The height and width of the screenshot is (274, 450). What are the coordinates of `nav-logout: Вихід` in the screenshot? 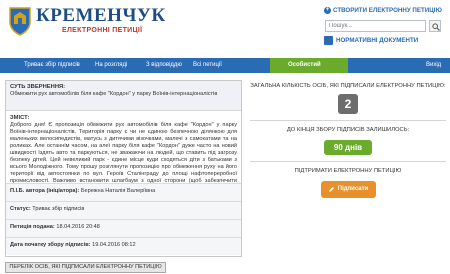 It's located at (433, 65).